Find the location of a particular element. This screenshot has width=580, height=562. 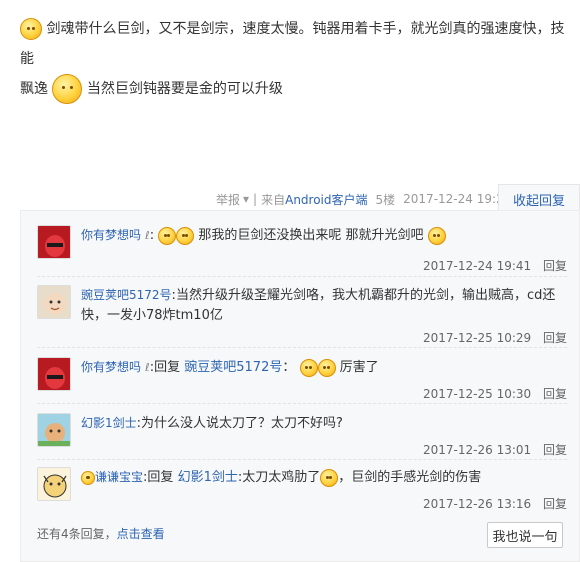

reply-footer: 2017-12-25 10:29 回复 is located at coordinates (495, 337).